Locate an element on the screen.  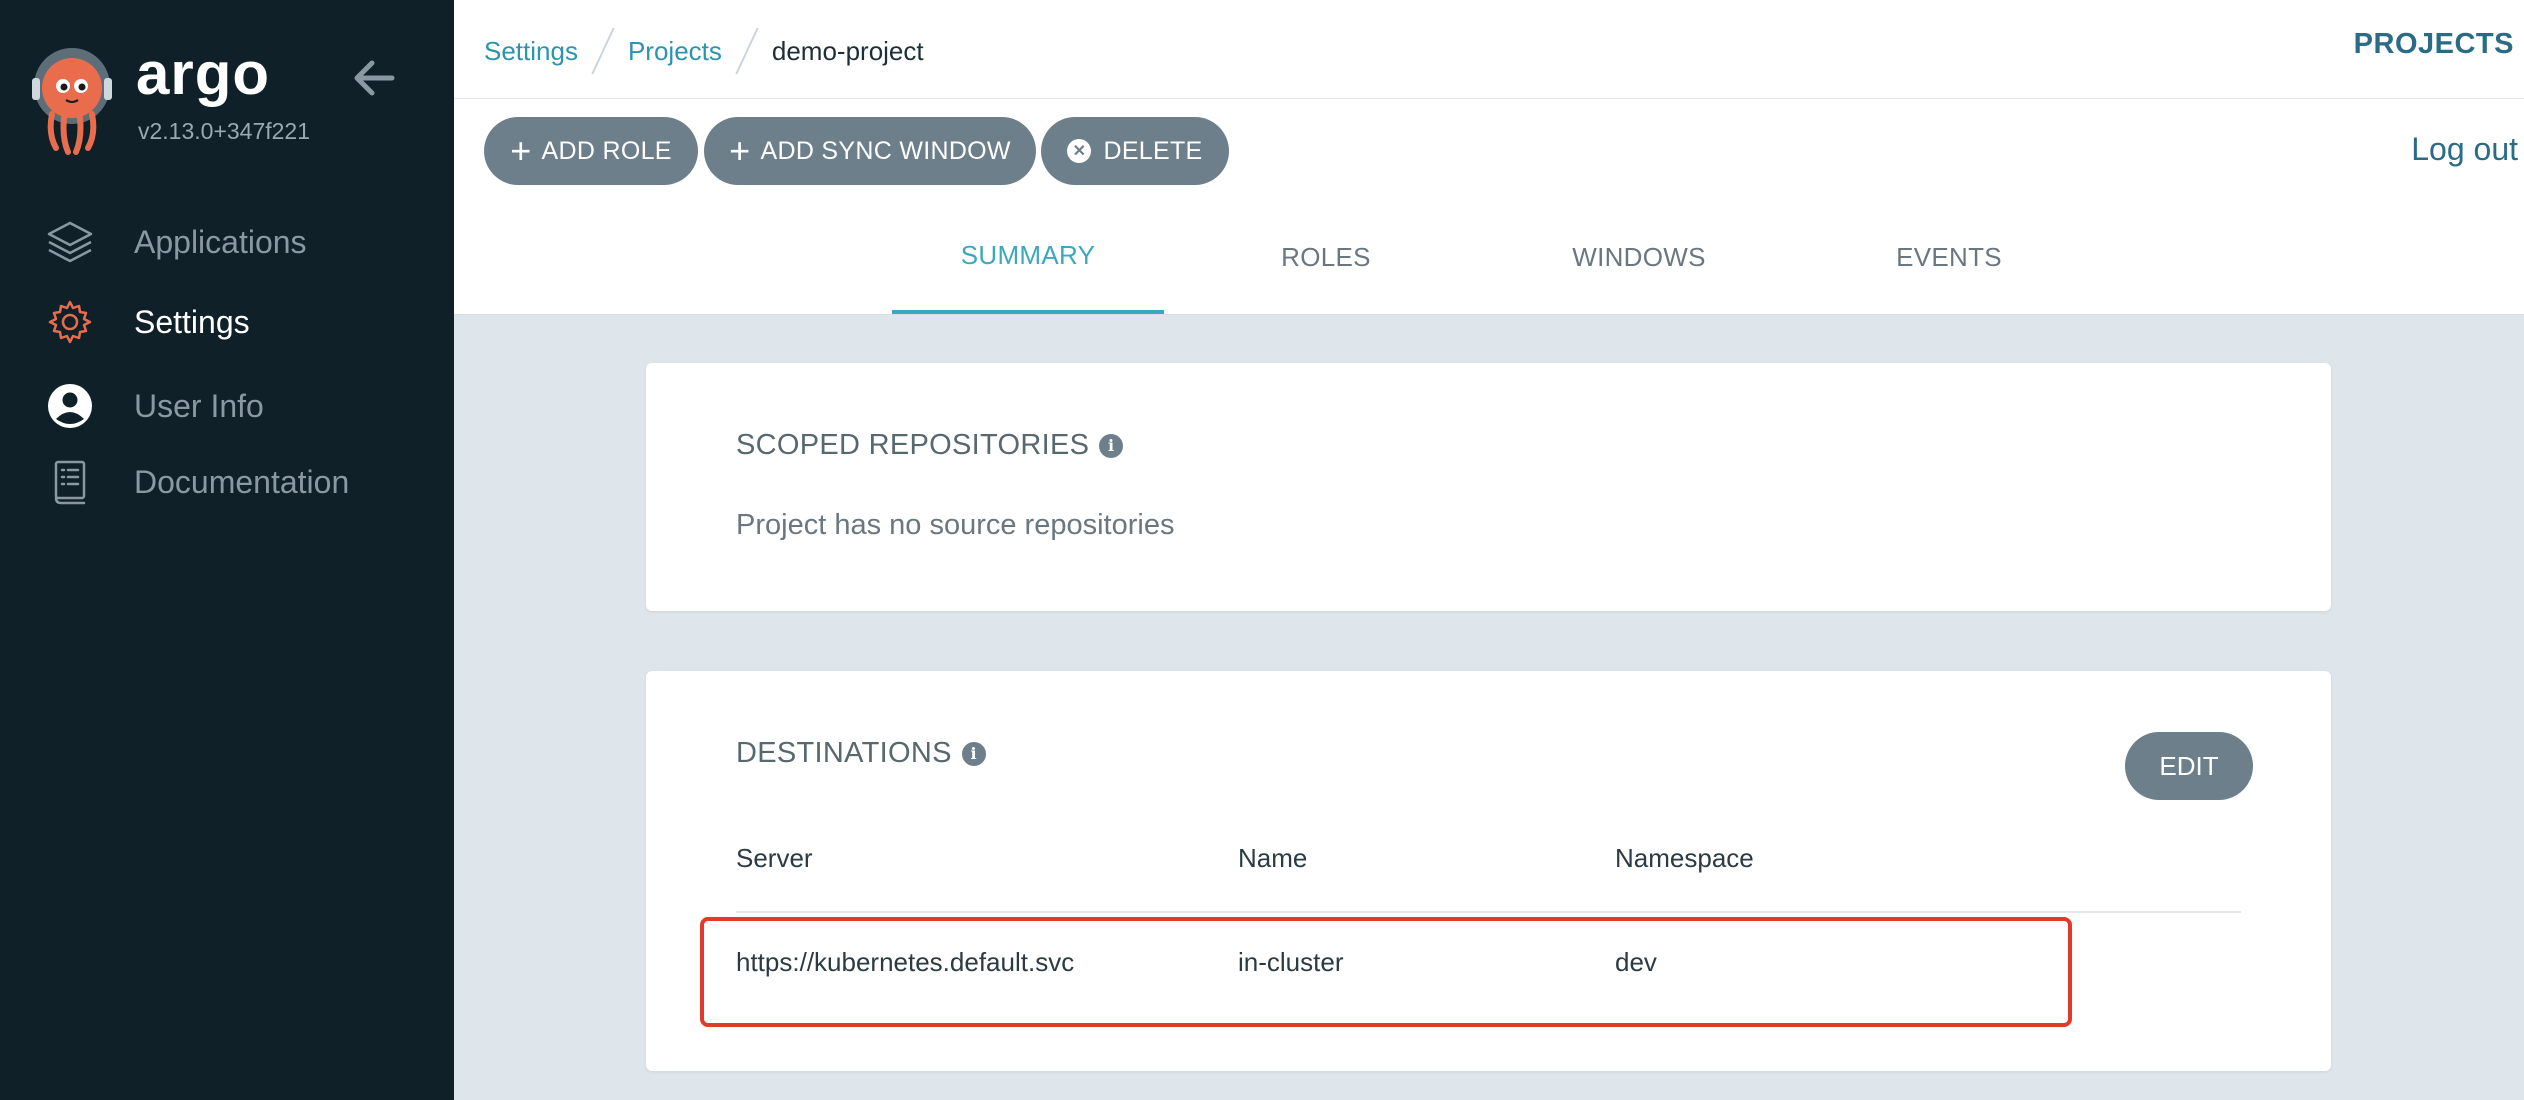
scoped-repositories-title-text: SCOPED REPOSITORIES is located at coordinates (913, 445).